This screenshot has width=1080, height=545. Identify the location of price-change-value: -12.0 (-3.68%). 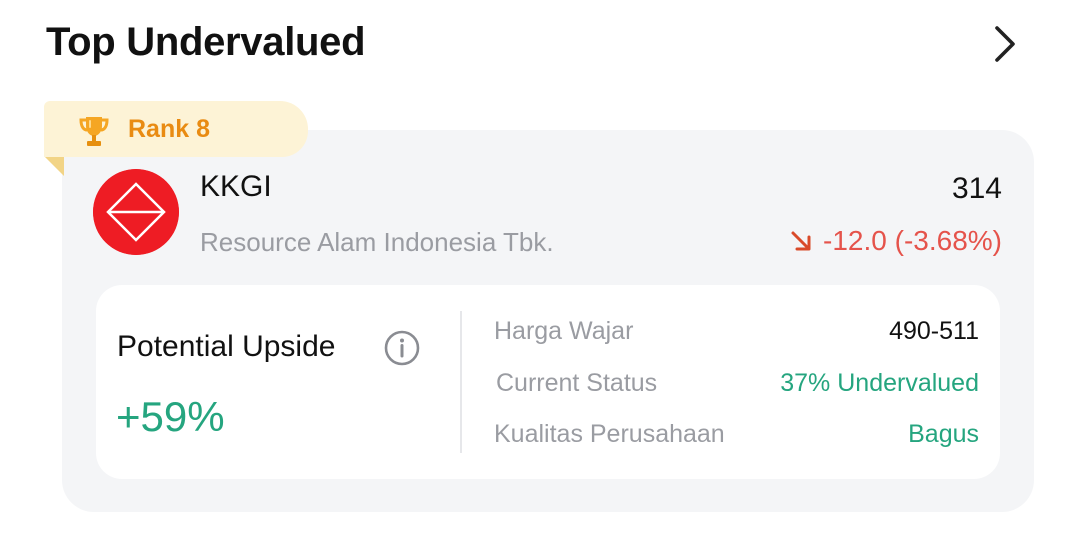
(912, 240).